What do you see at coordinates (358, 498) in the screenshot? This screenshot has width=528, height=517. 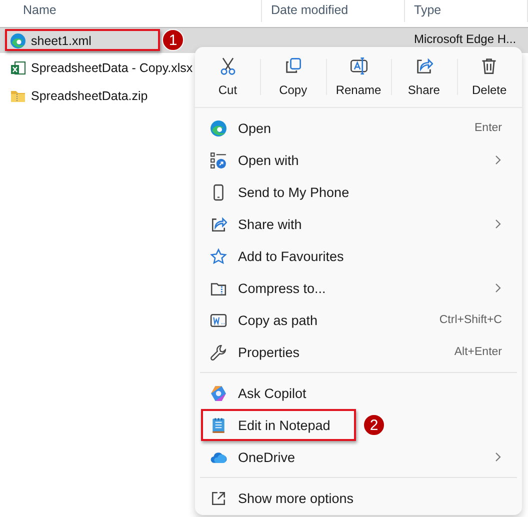 I see `menu-item: Show more options` at bounding box center [358, 498].